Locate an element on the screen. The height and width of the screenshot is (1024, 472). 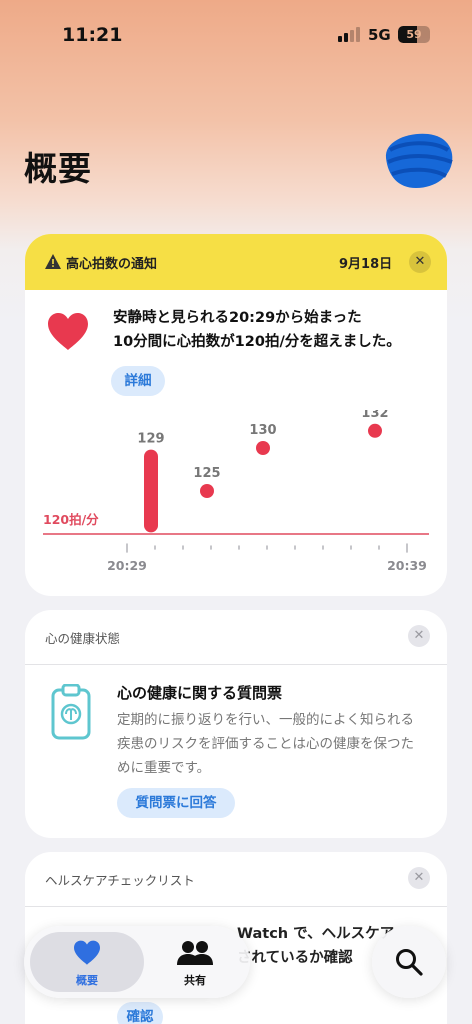
people-icon is located at coordinates (195, 953).